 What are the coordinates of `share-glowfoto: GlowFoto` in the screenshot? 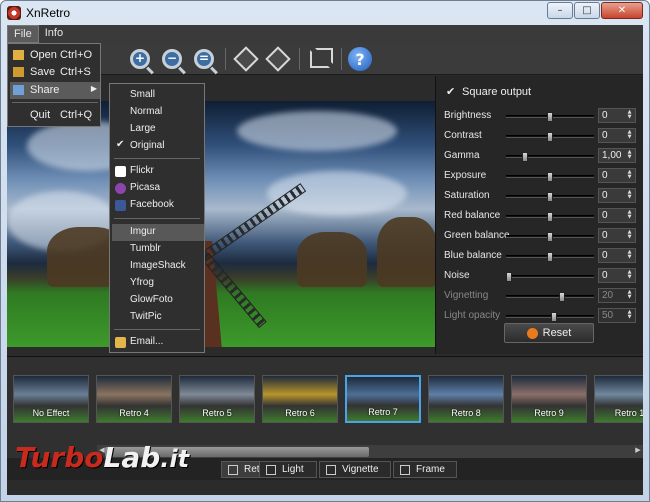 It's located at (158, 300).